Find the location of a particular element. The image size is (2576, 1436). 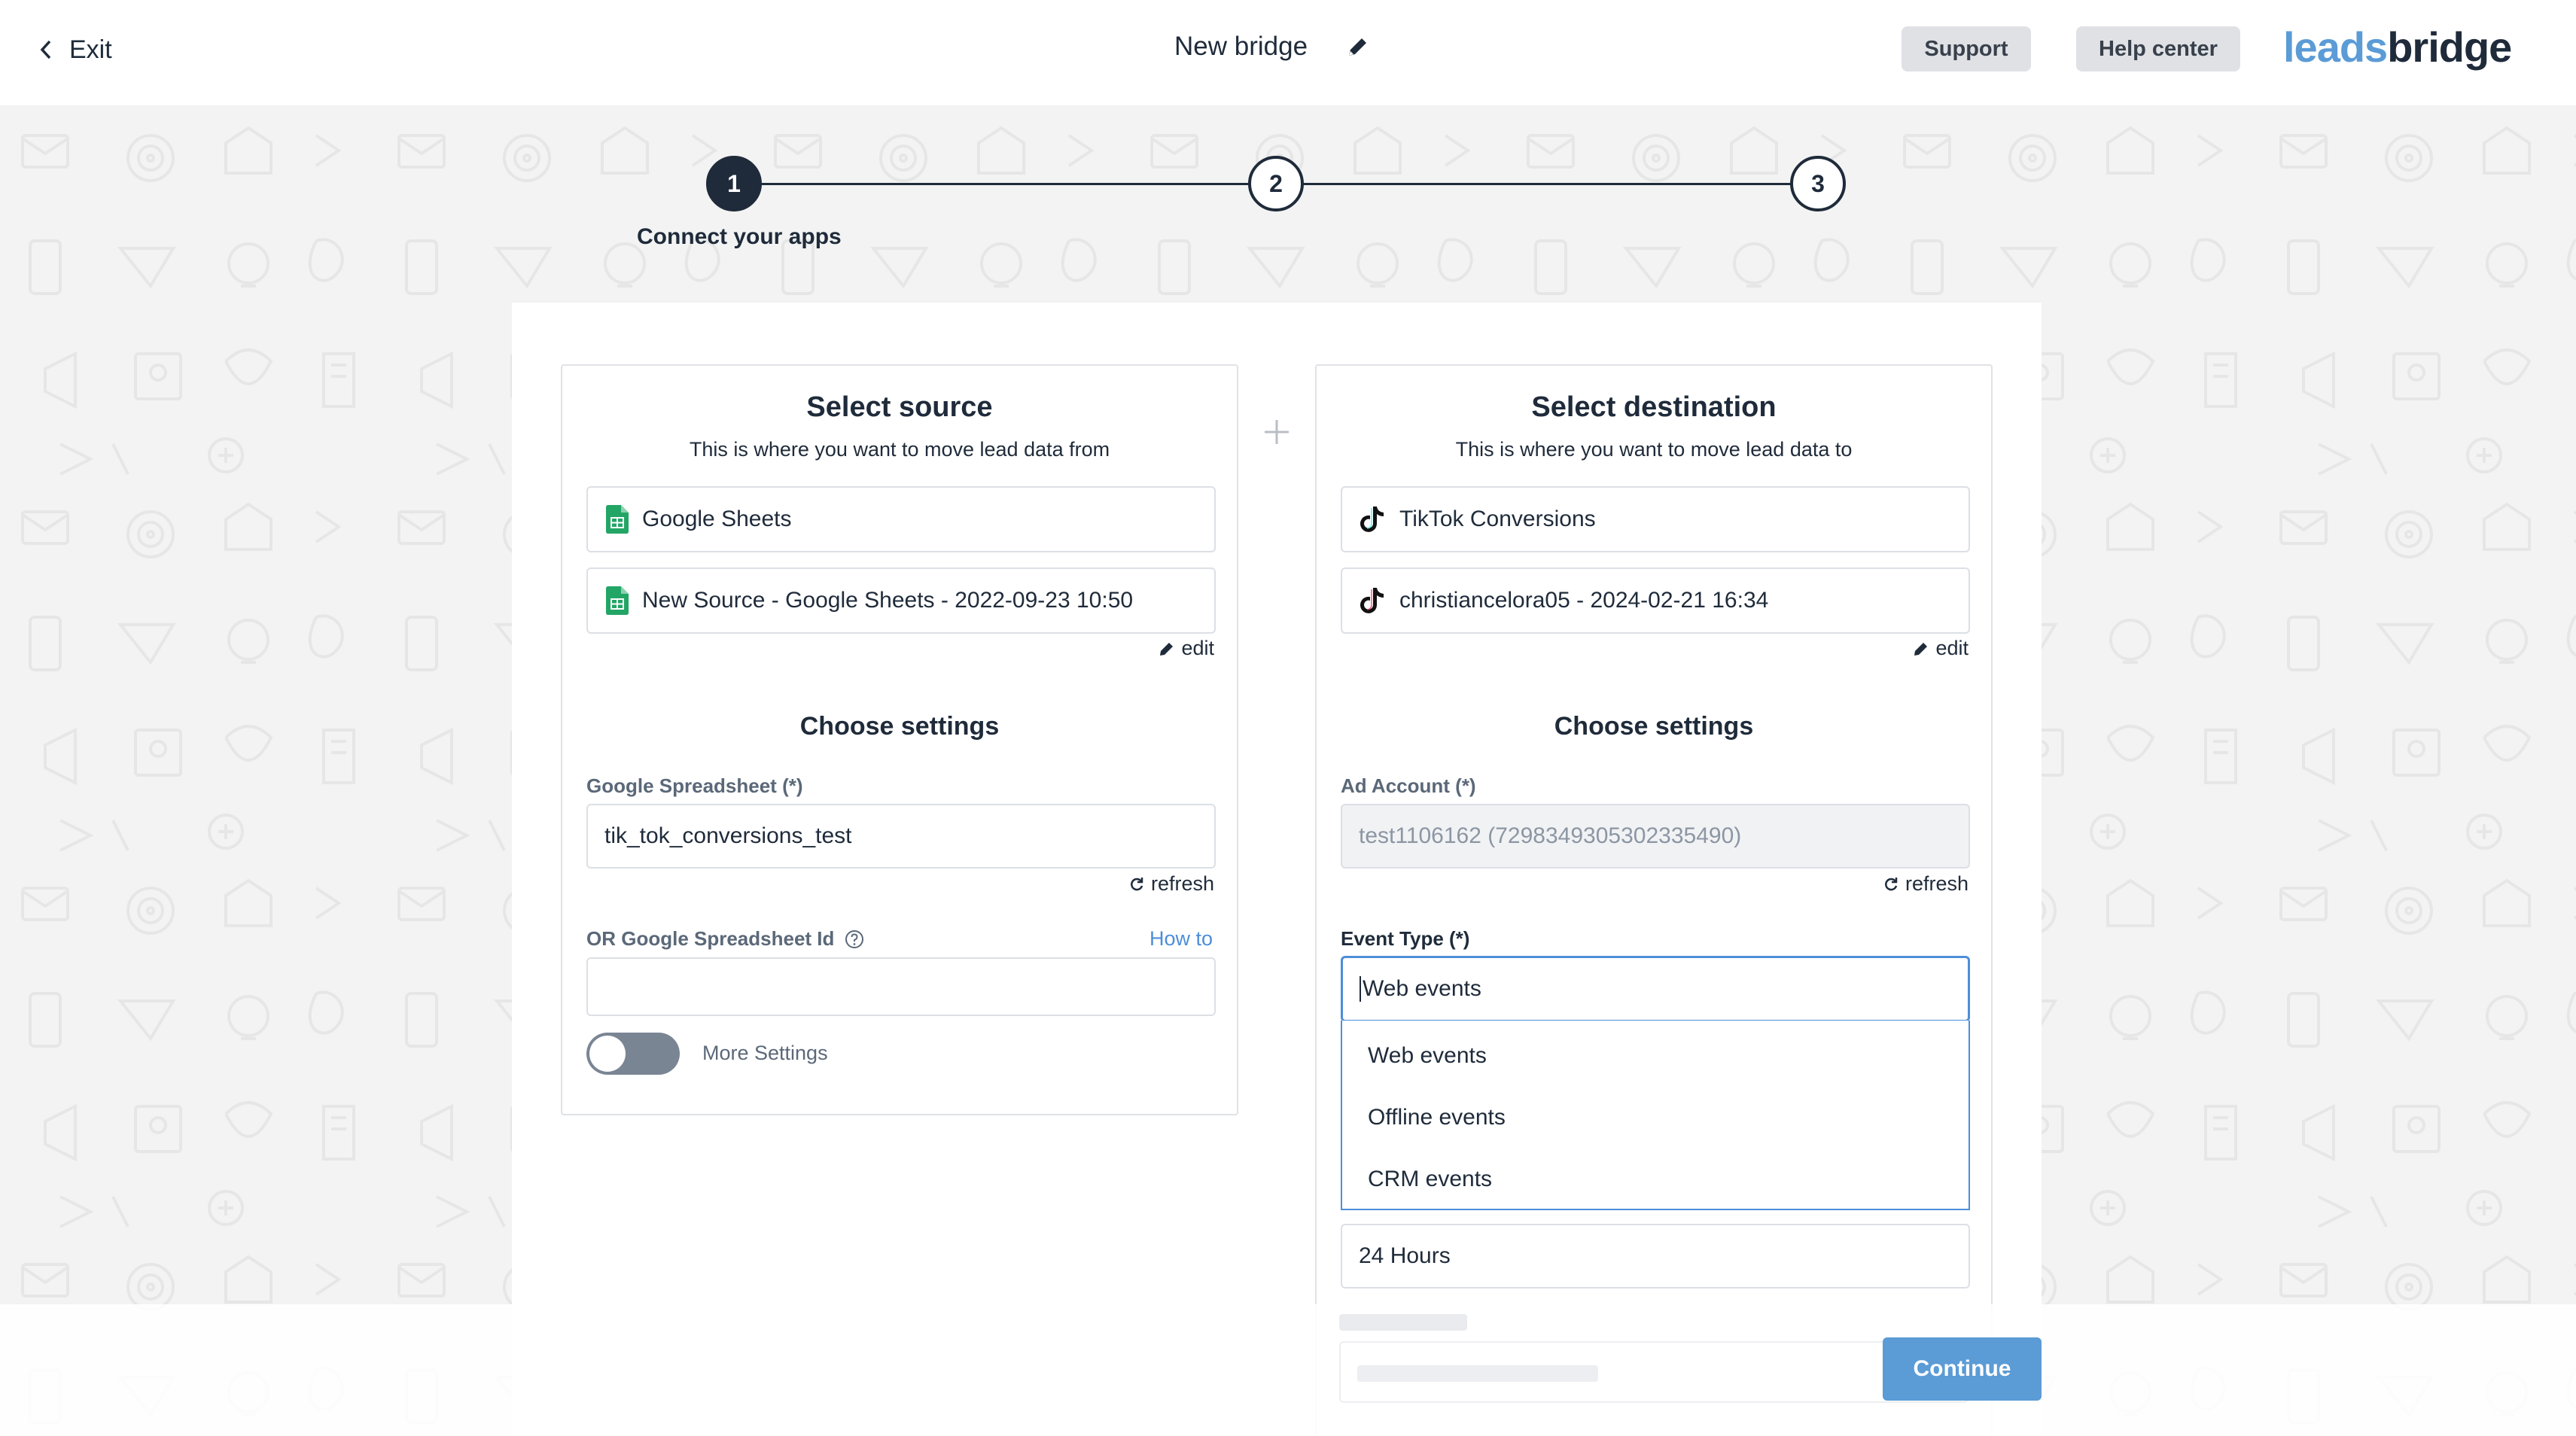

more-settings-label: More Settings is located at coordinates (765, 1053).